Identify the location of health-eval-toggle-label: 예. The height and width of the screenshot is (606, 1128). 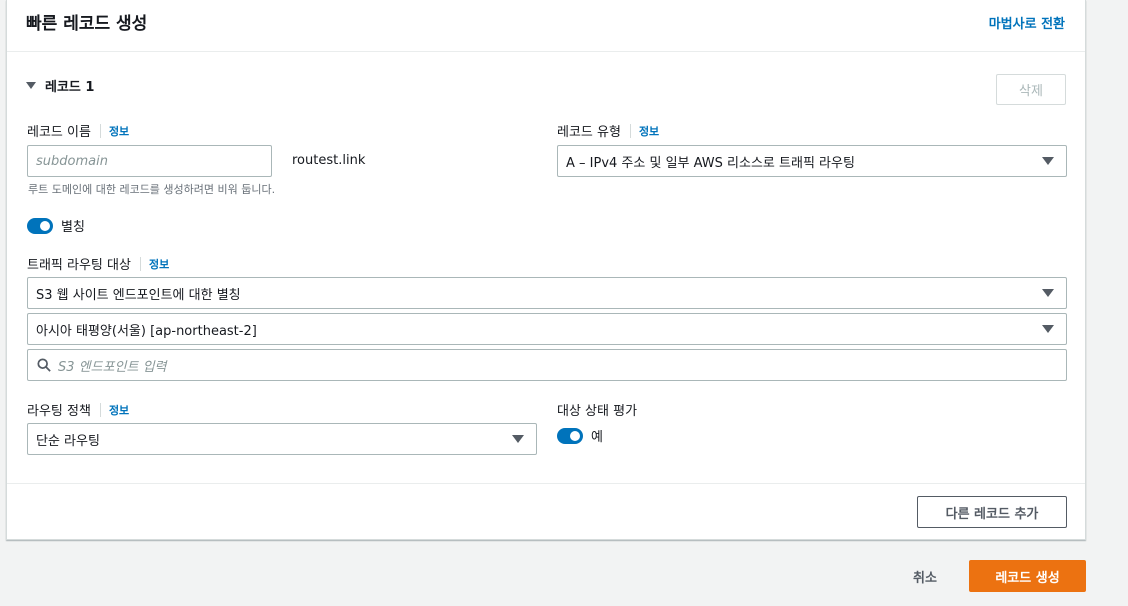
(597, 437).